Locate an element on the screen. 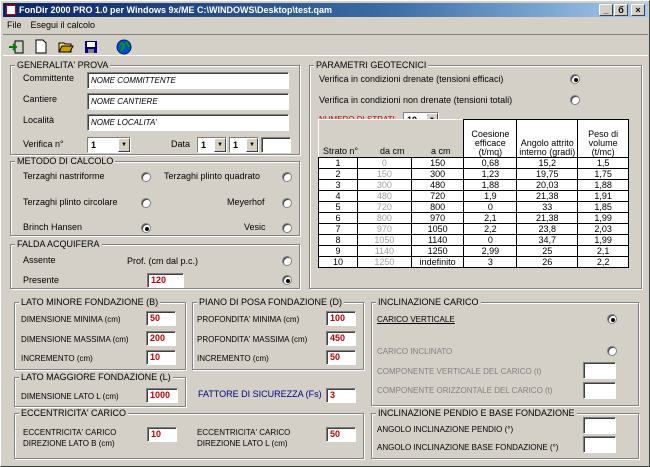 This screenshot has height=467, width=650. data-day-select: 1 ▼ is located at coordinates (212, 145).